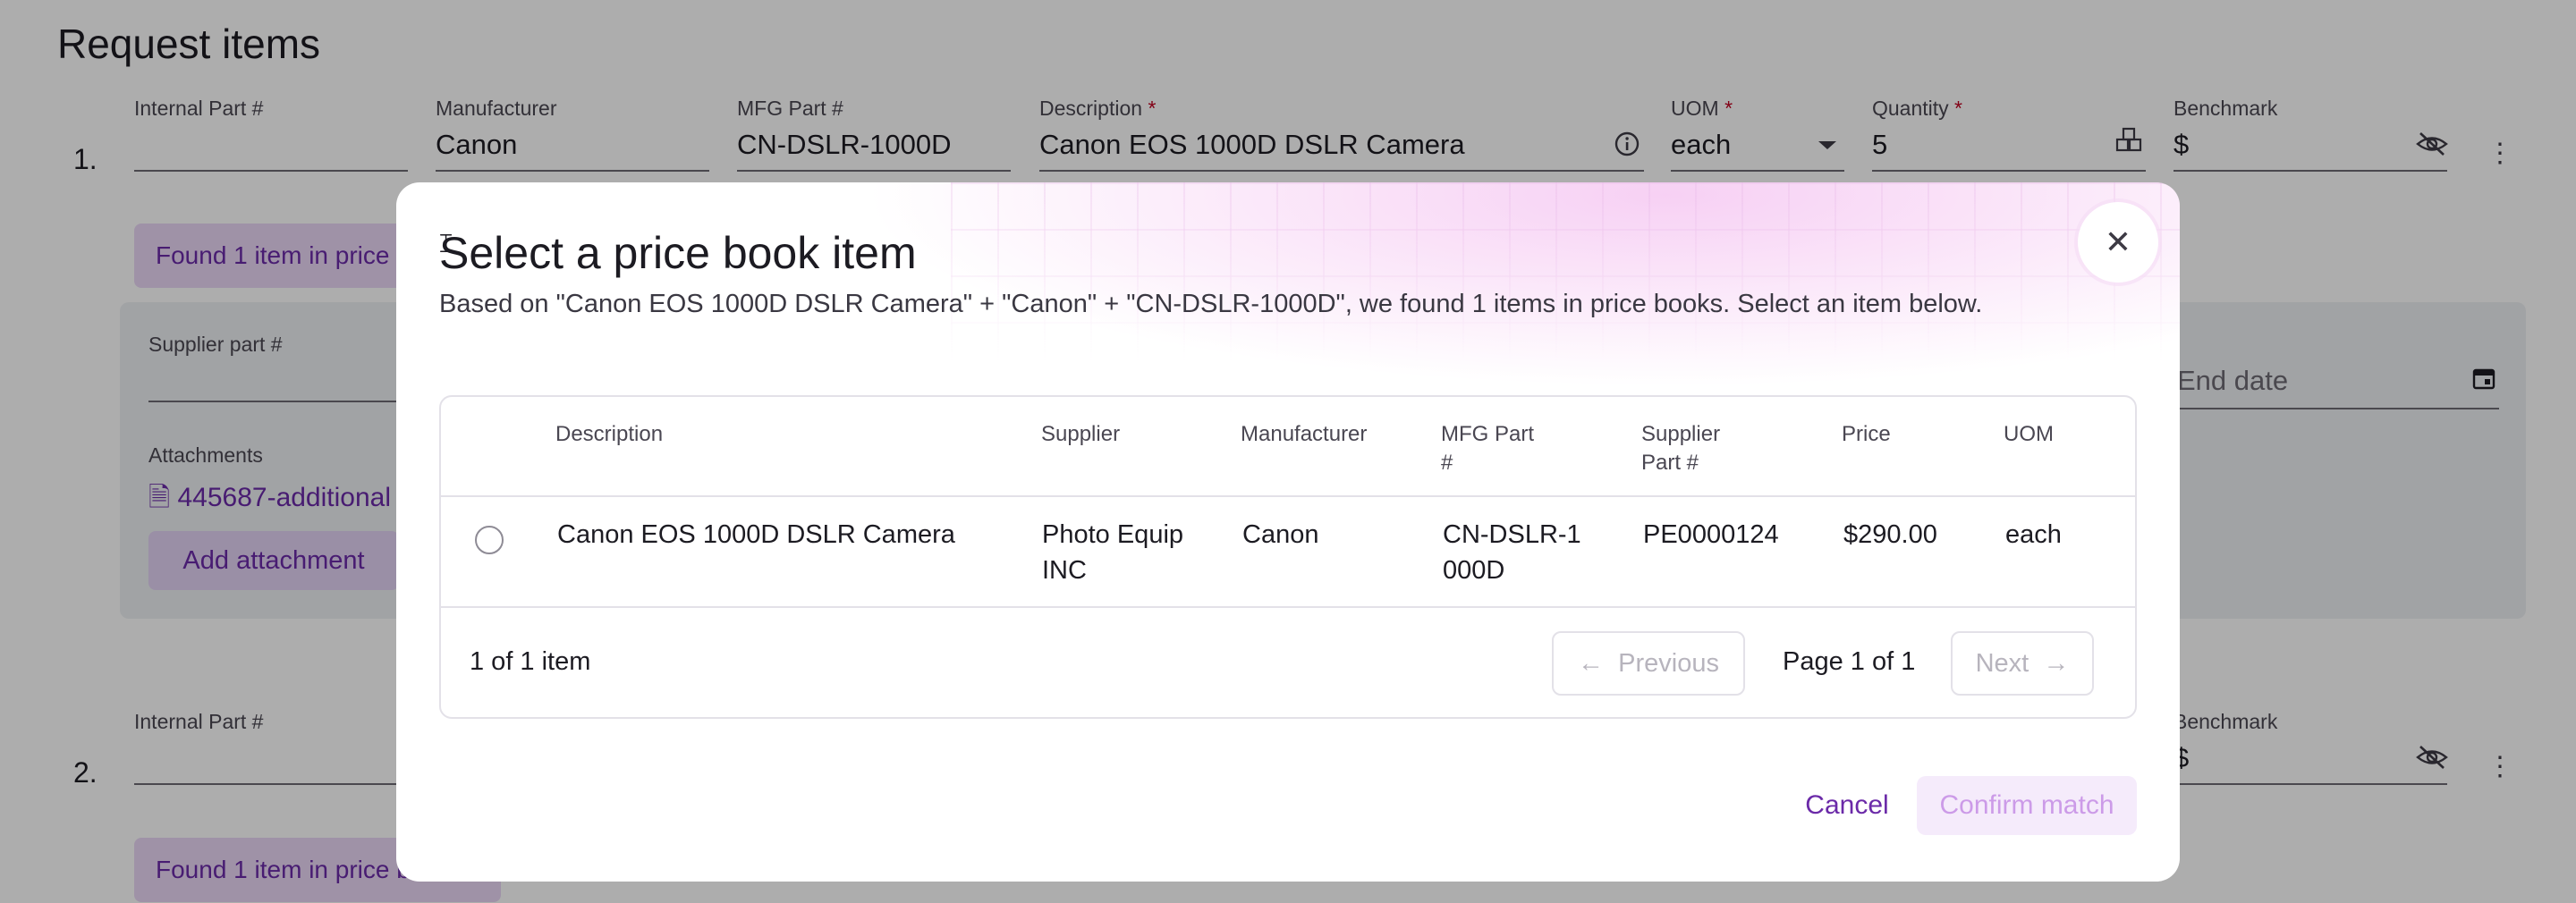 The width and height of the screenshot is (2576, 903). Describe the element at coordinates (1512, 552) in the screenshot. I see `cell-mfg-part: CN-DSLR-1000D` at that location.